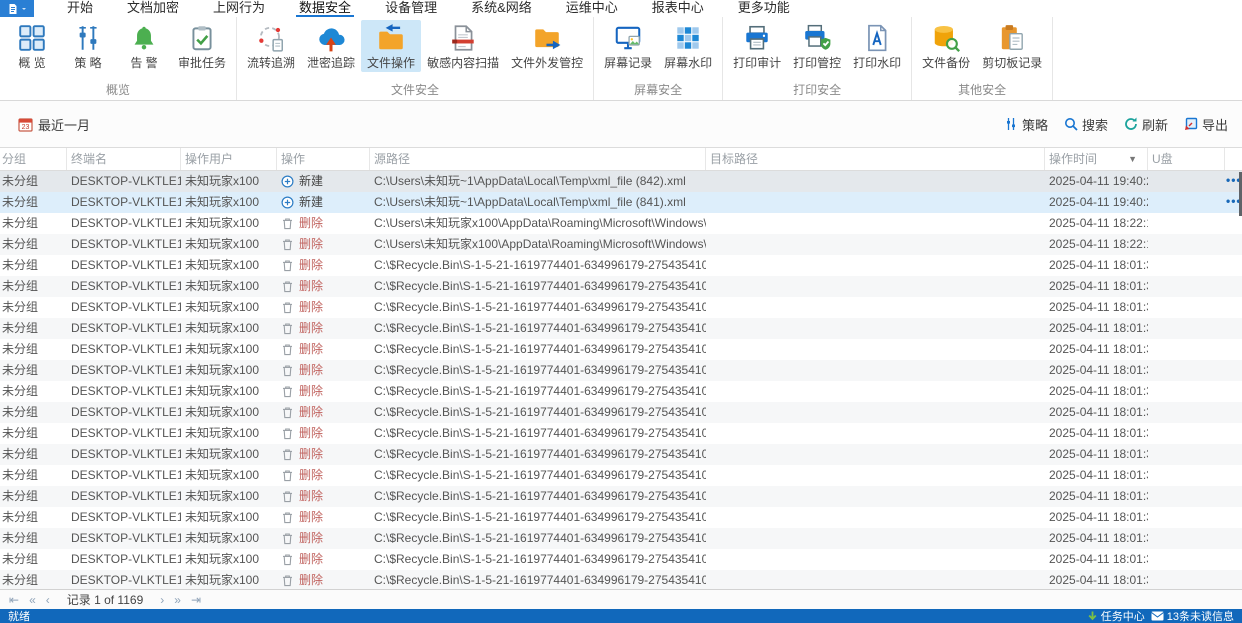 The width and height of the screenshot is (1242, 623). Describe the element at coordinates (323, 159) in the screenshot. I see `column-header-action: 操作` at that location.